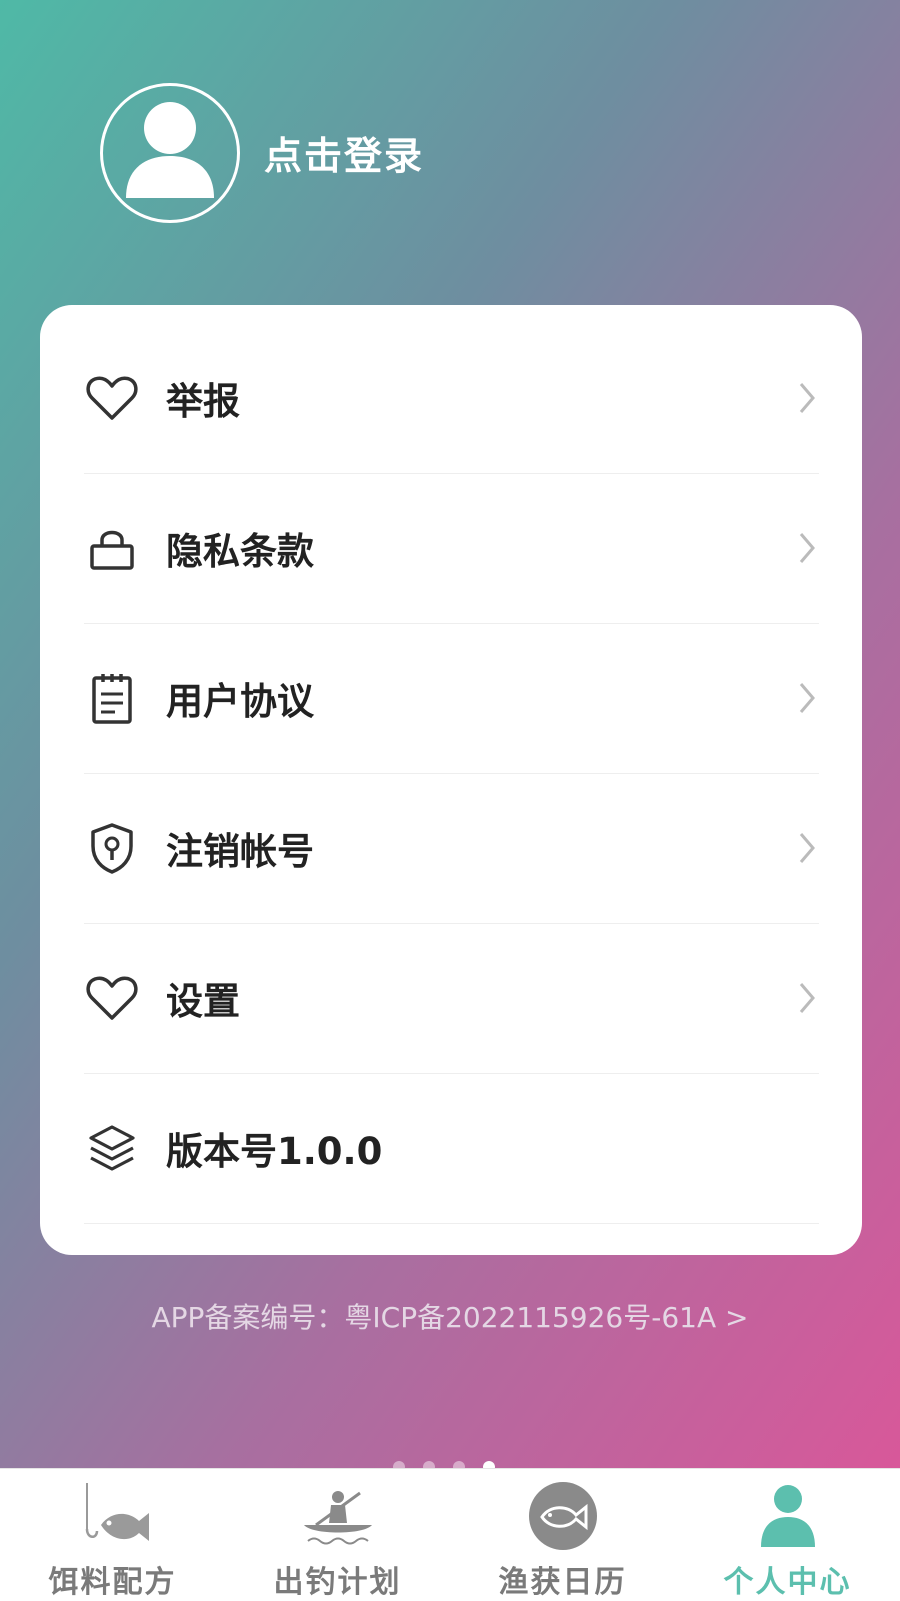 The height and width of the screenshot is (1601, 900). I want to click on layers-icon, so click(112, 1148).